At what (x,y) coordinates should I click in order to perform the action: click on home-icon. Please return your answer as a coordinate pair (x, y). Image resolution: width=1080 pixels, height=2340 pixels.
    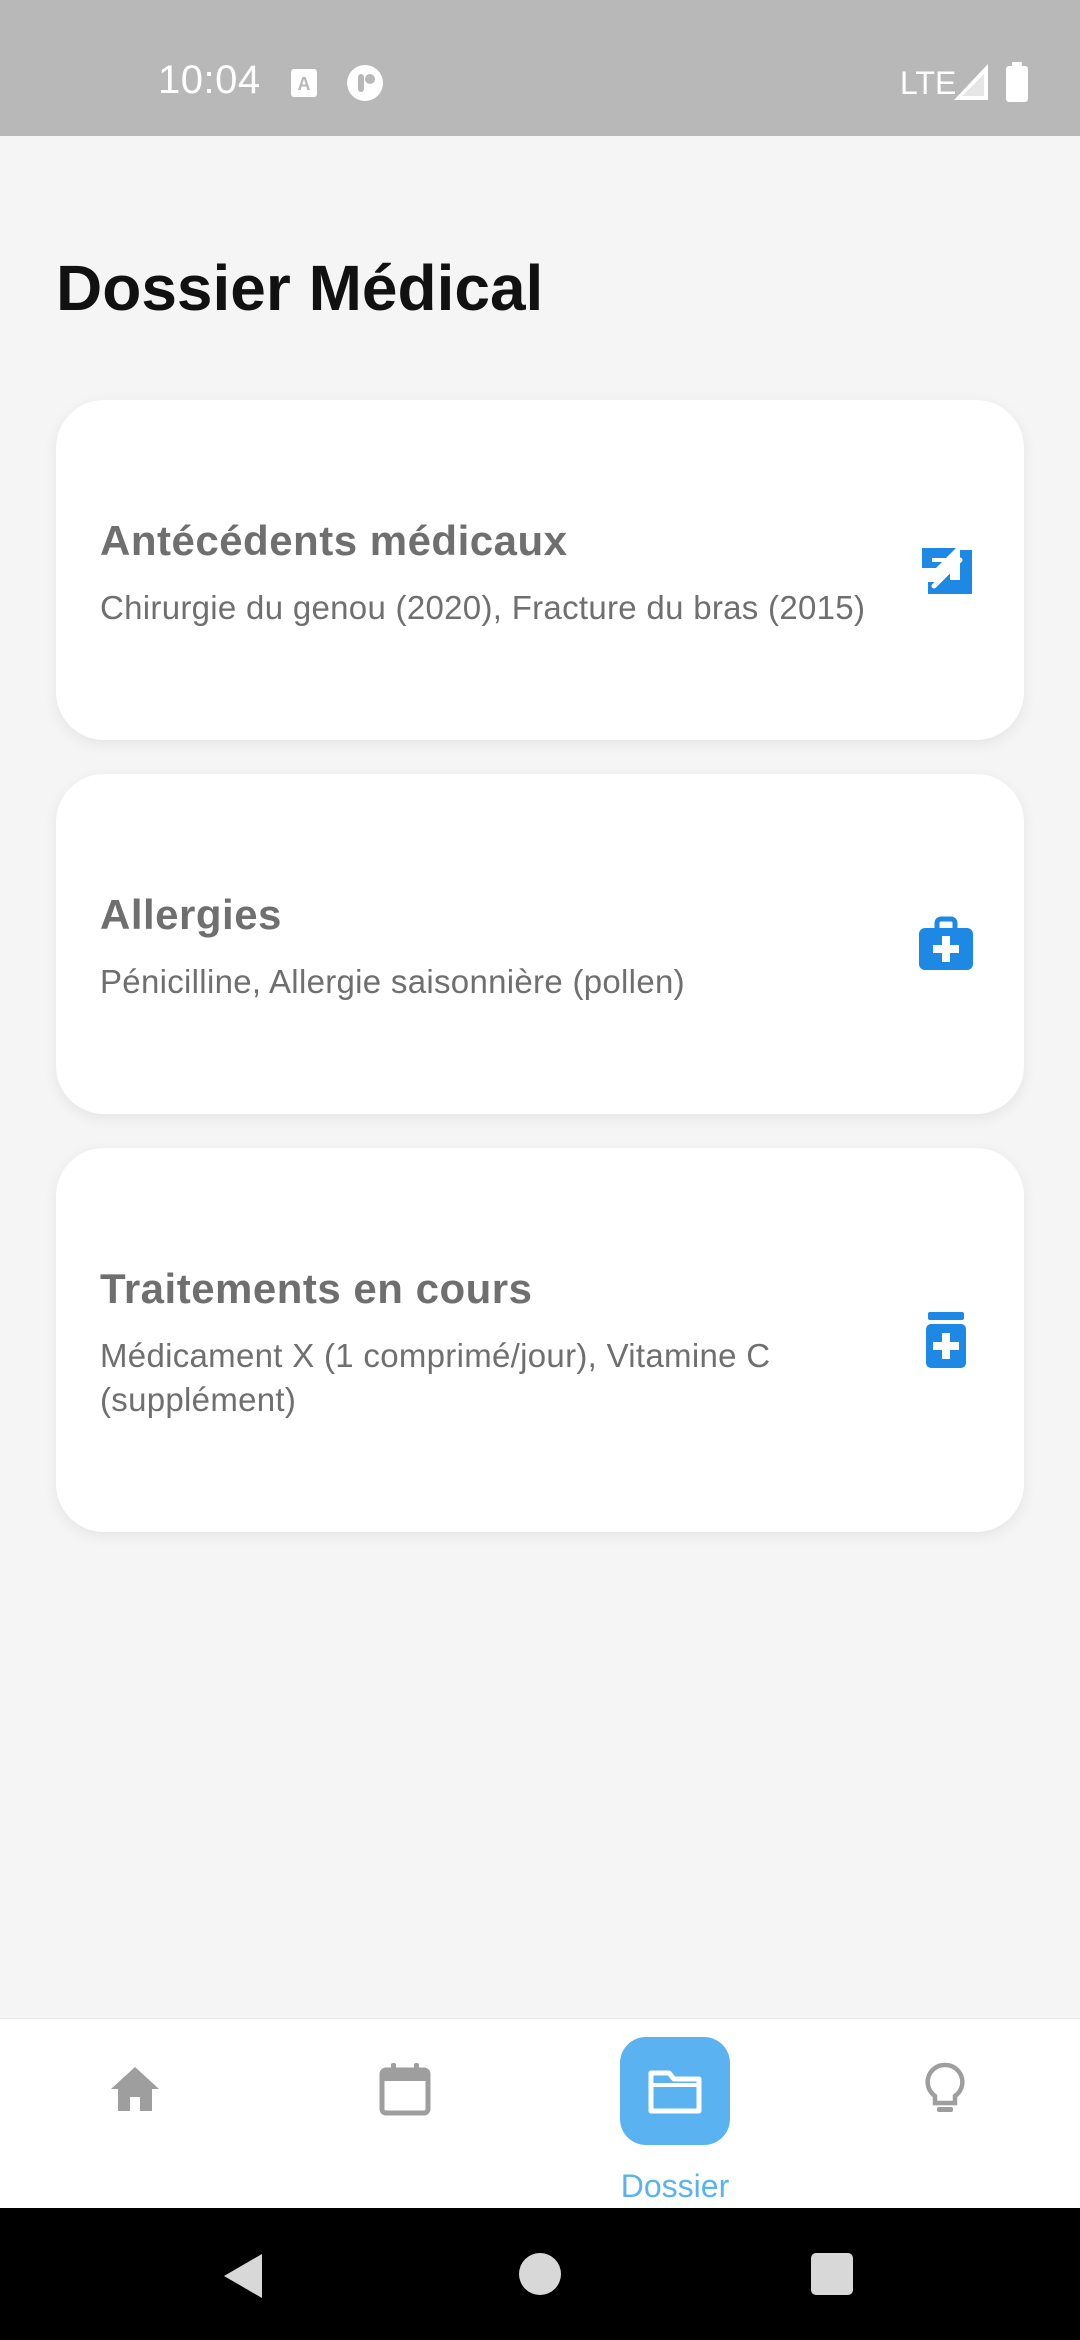
    Looking at the image, I should click on (135, 2089).